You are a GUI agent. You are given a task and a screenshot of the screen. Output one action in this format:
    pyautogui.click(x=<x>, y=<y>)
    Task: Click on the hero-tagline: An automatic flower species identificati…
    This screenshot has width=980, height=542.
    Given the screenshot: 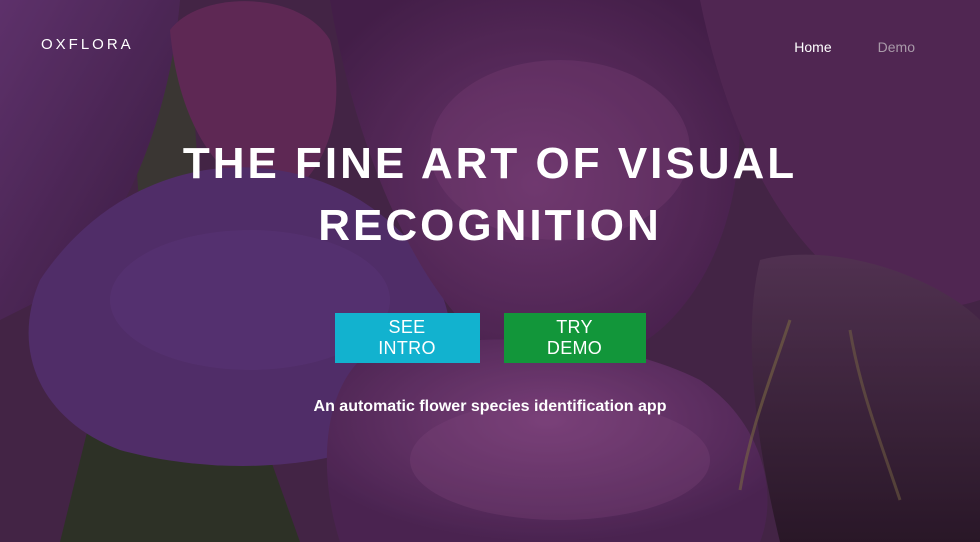 What is the action you would take?
    pyautogui.click(x=490, y=406)
    